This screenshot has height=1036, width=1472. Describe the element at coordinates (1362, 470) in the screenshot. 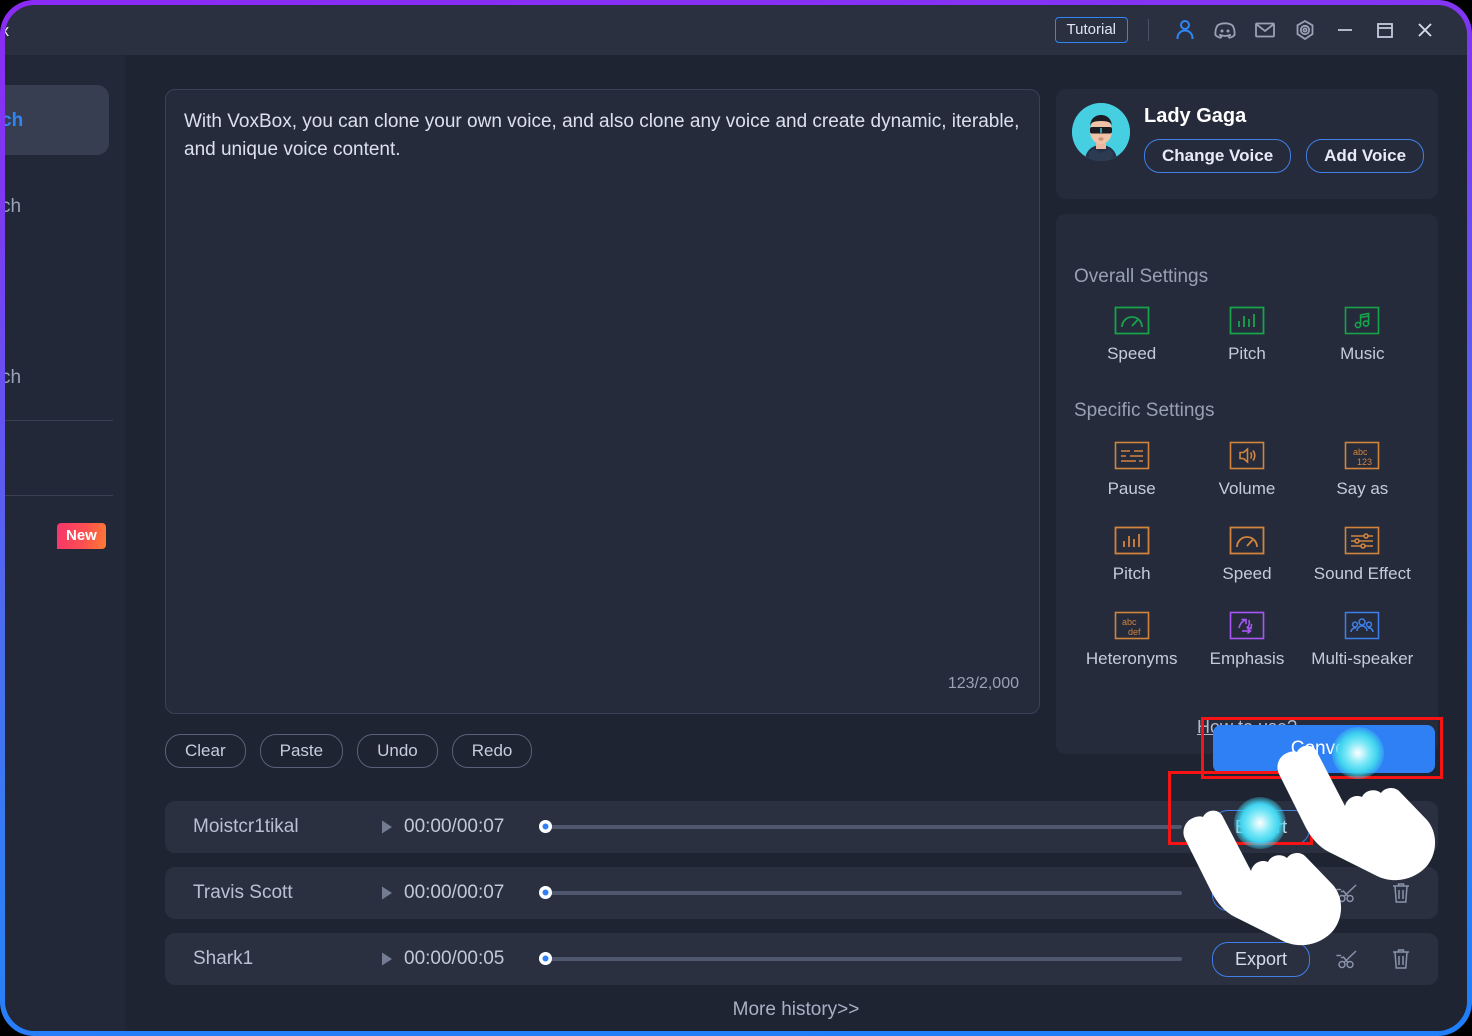

I see `setting-say-as: abc 123 Say as` at that location.